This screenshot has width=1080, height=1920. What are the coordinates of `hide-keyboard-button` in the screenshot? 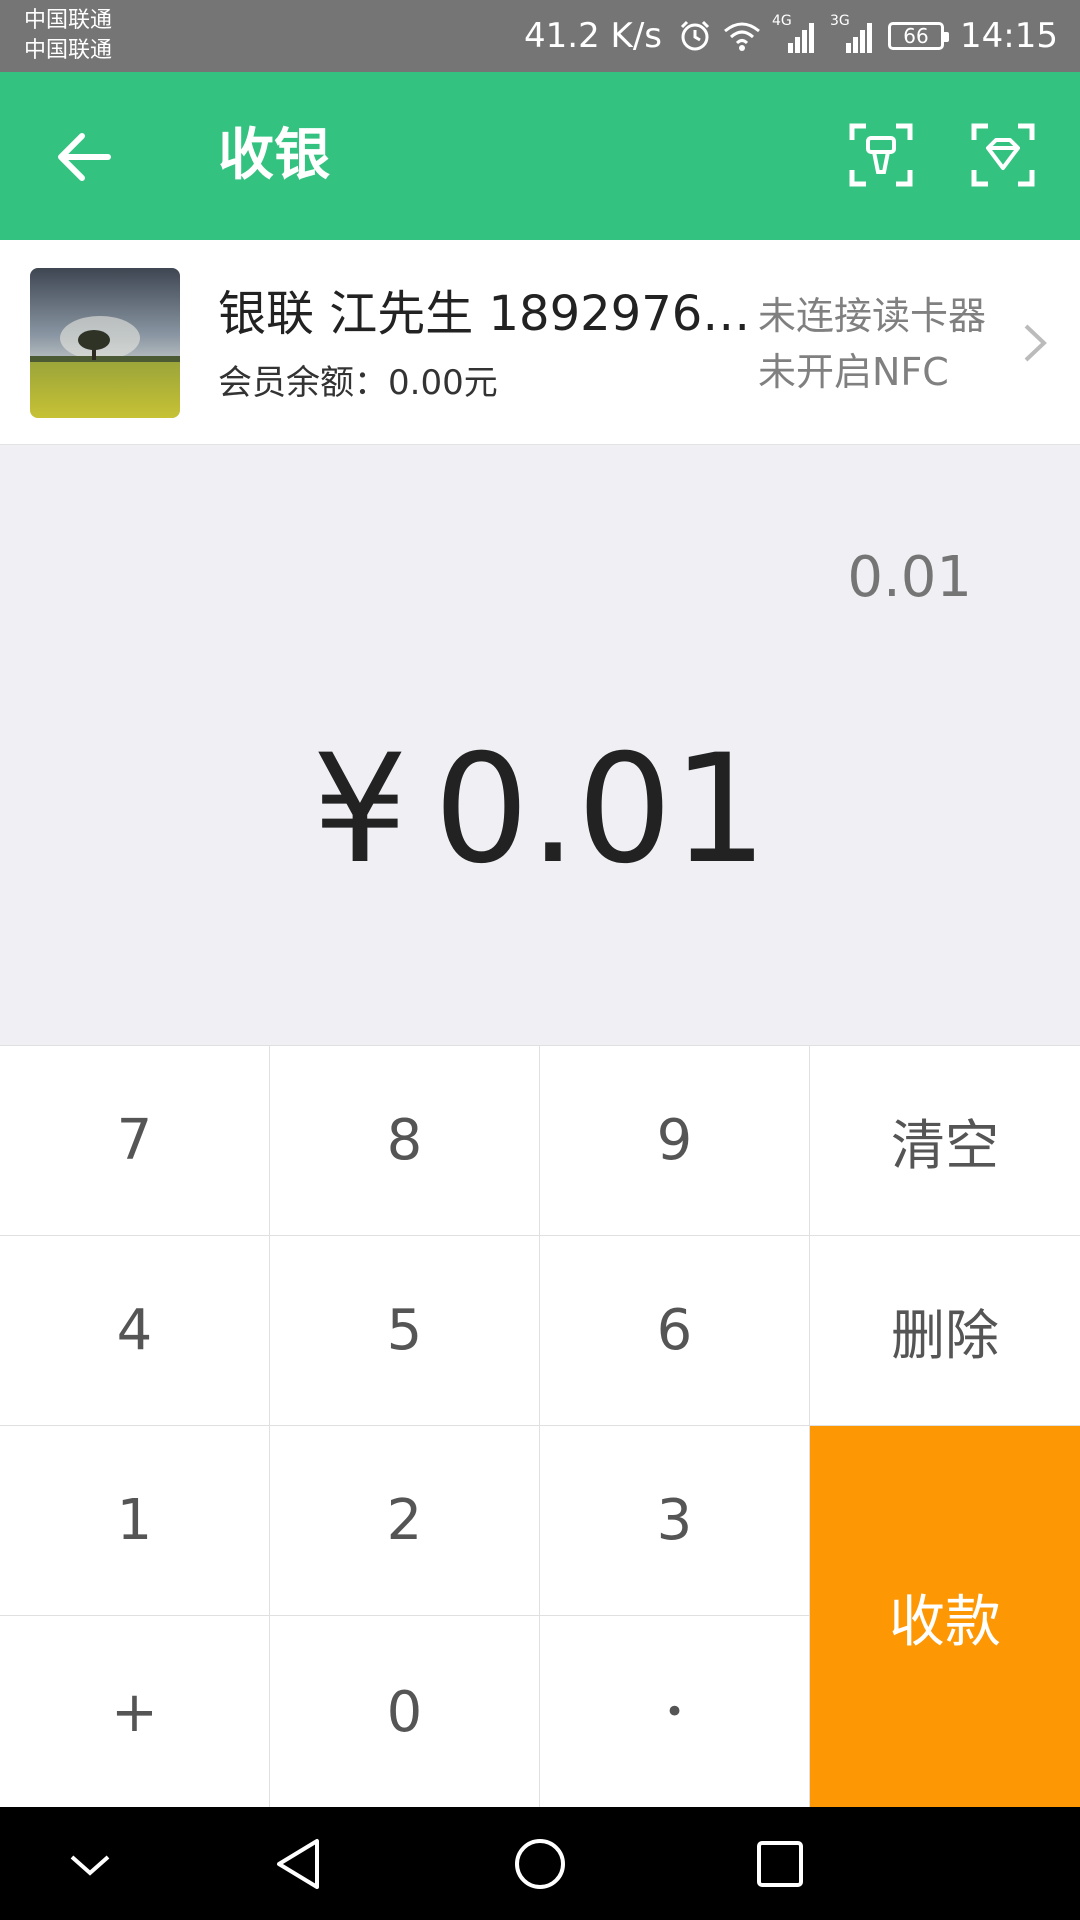 It's located at (90, 1864).